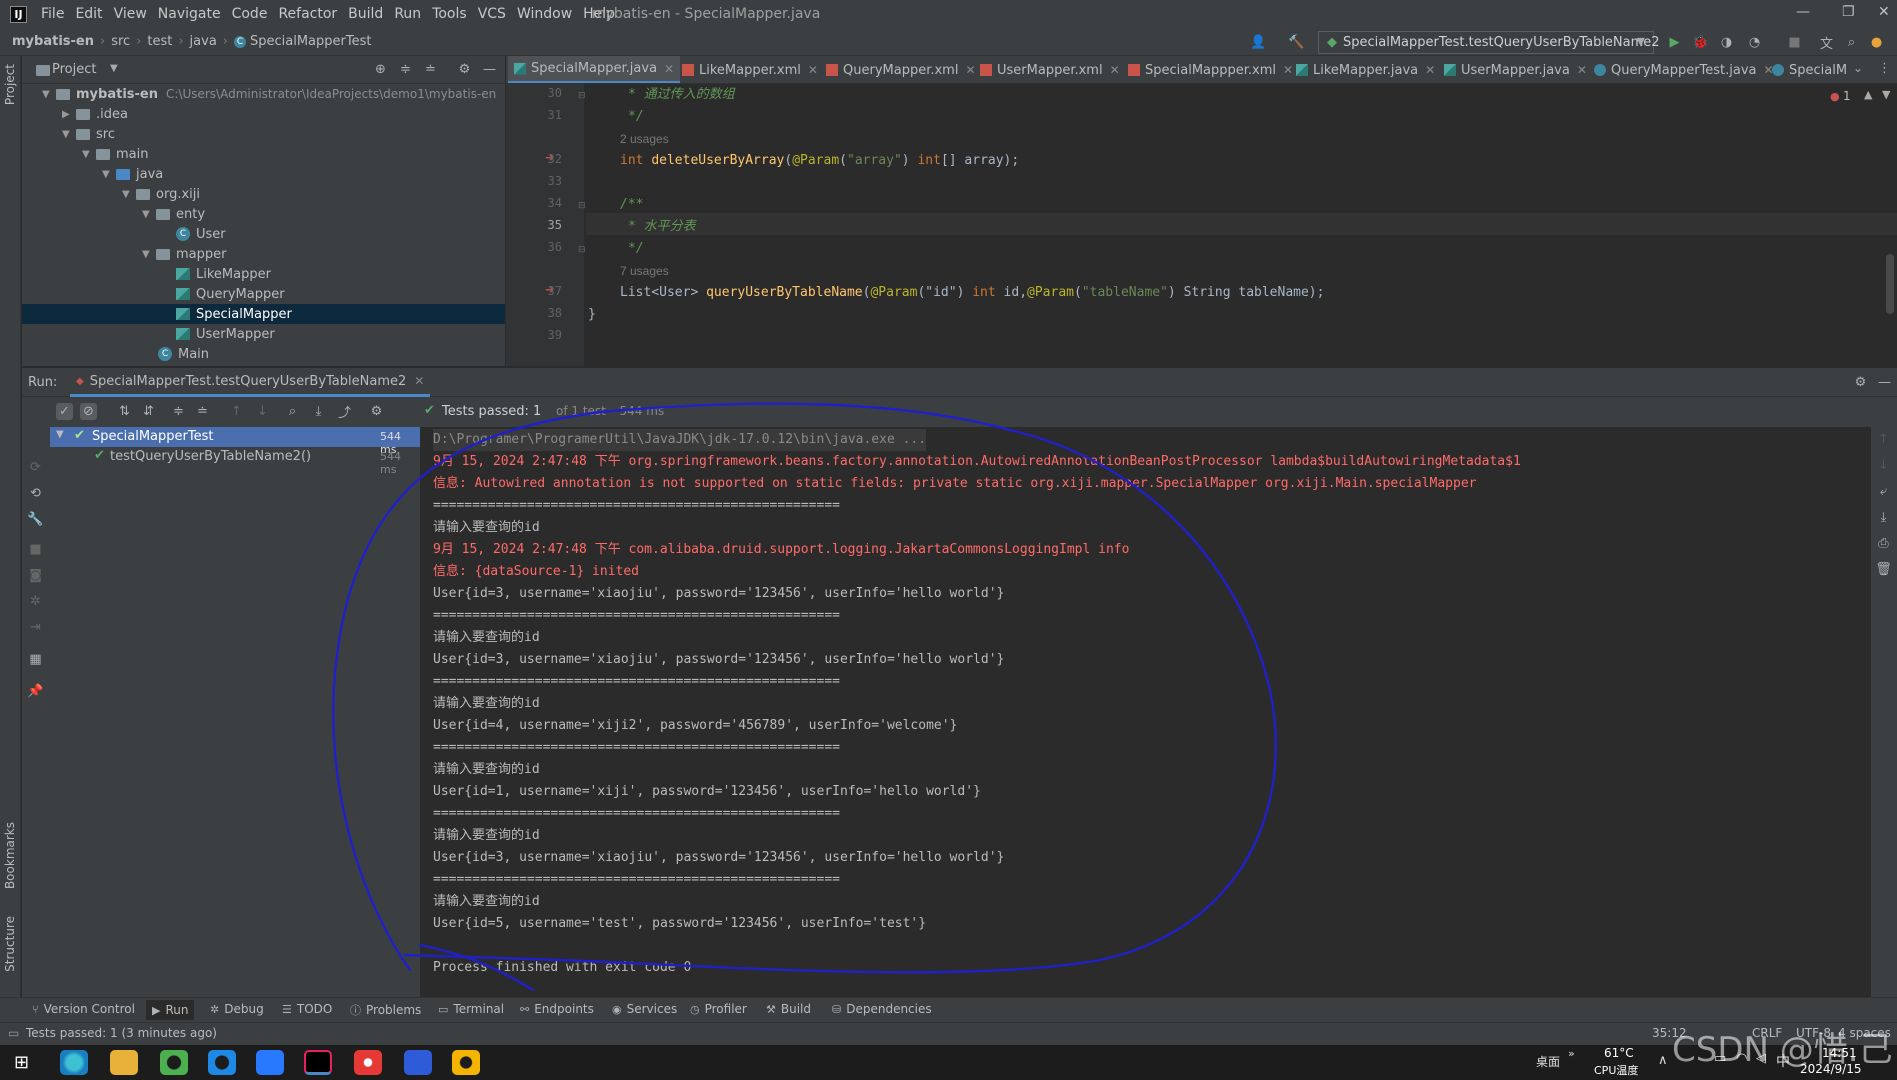  Describe the element at coordinates (74, 1062) in the screenshot. I see `edge-browser-icon` at that location.